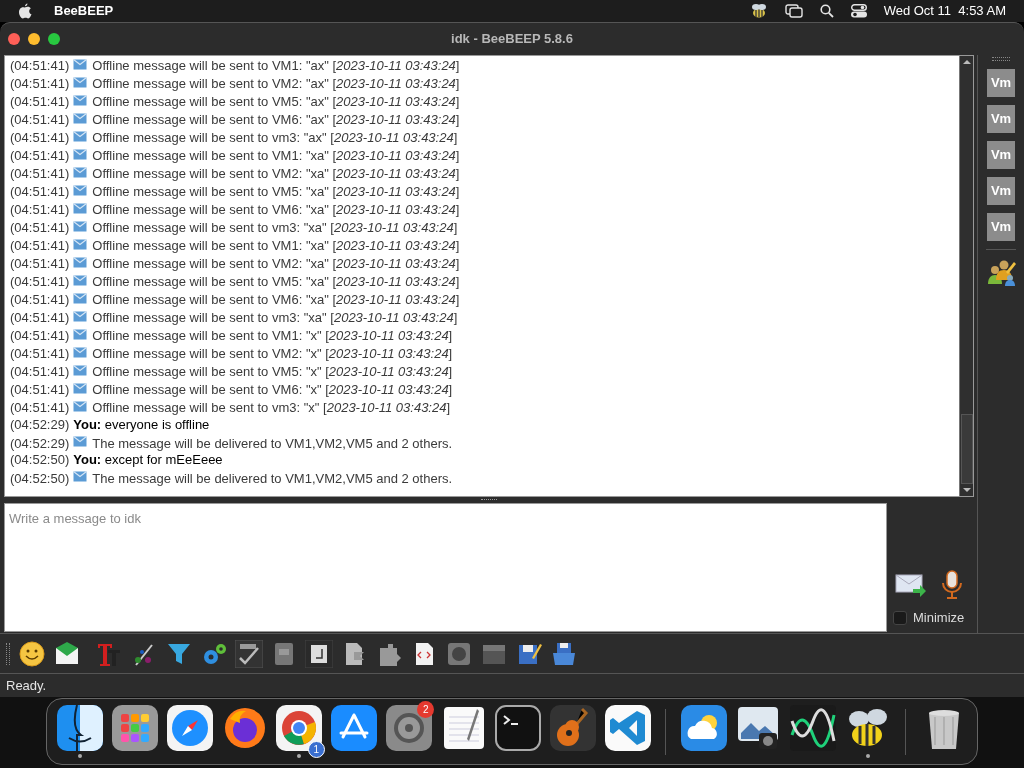 Image resolution: width=1024 pixels, height=768 pixels. What do you see at coordinates (14, 38) in the screenshot?
I see `close-button` at bounding box center [14, 38].